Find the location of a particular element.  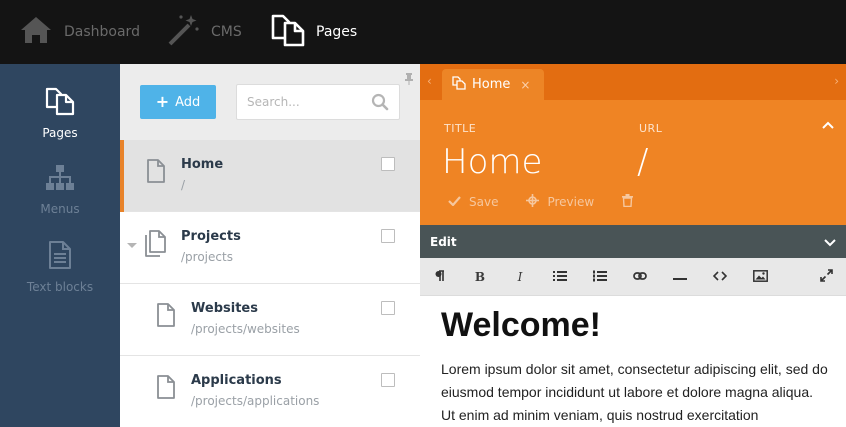

add-page-button: + Add is located at coordinates (178, 102).